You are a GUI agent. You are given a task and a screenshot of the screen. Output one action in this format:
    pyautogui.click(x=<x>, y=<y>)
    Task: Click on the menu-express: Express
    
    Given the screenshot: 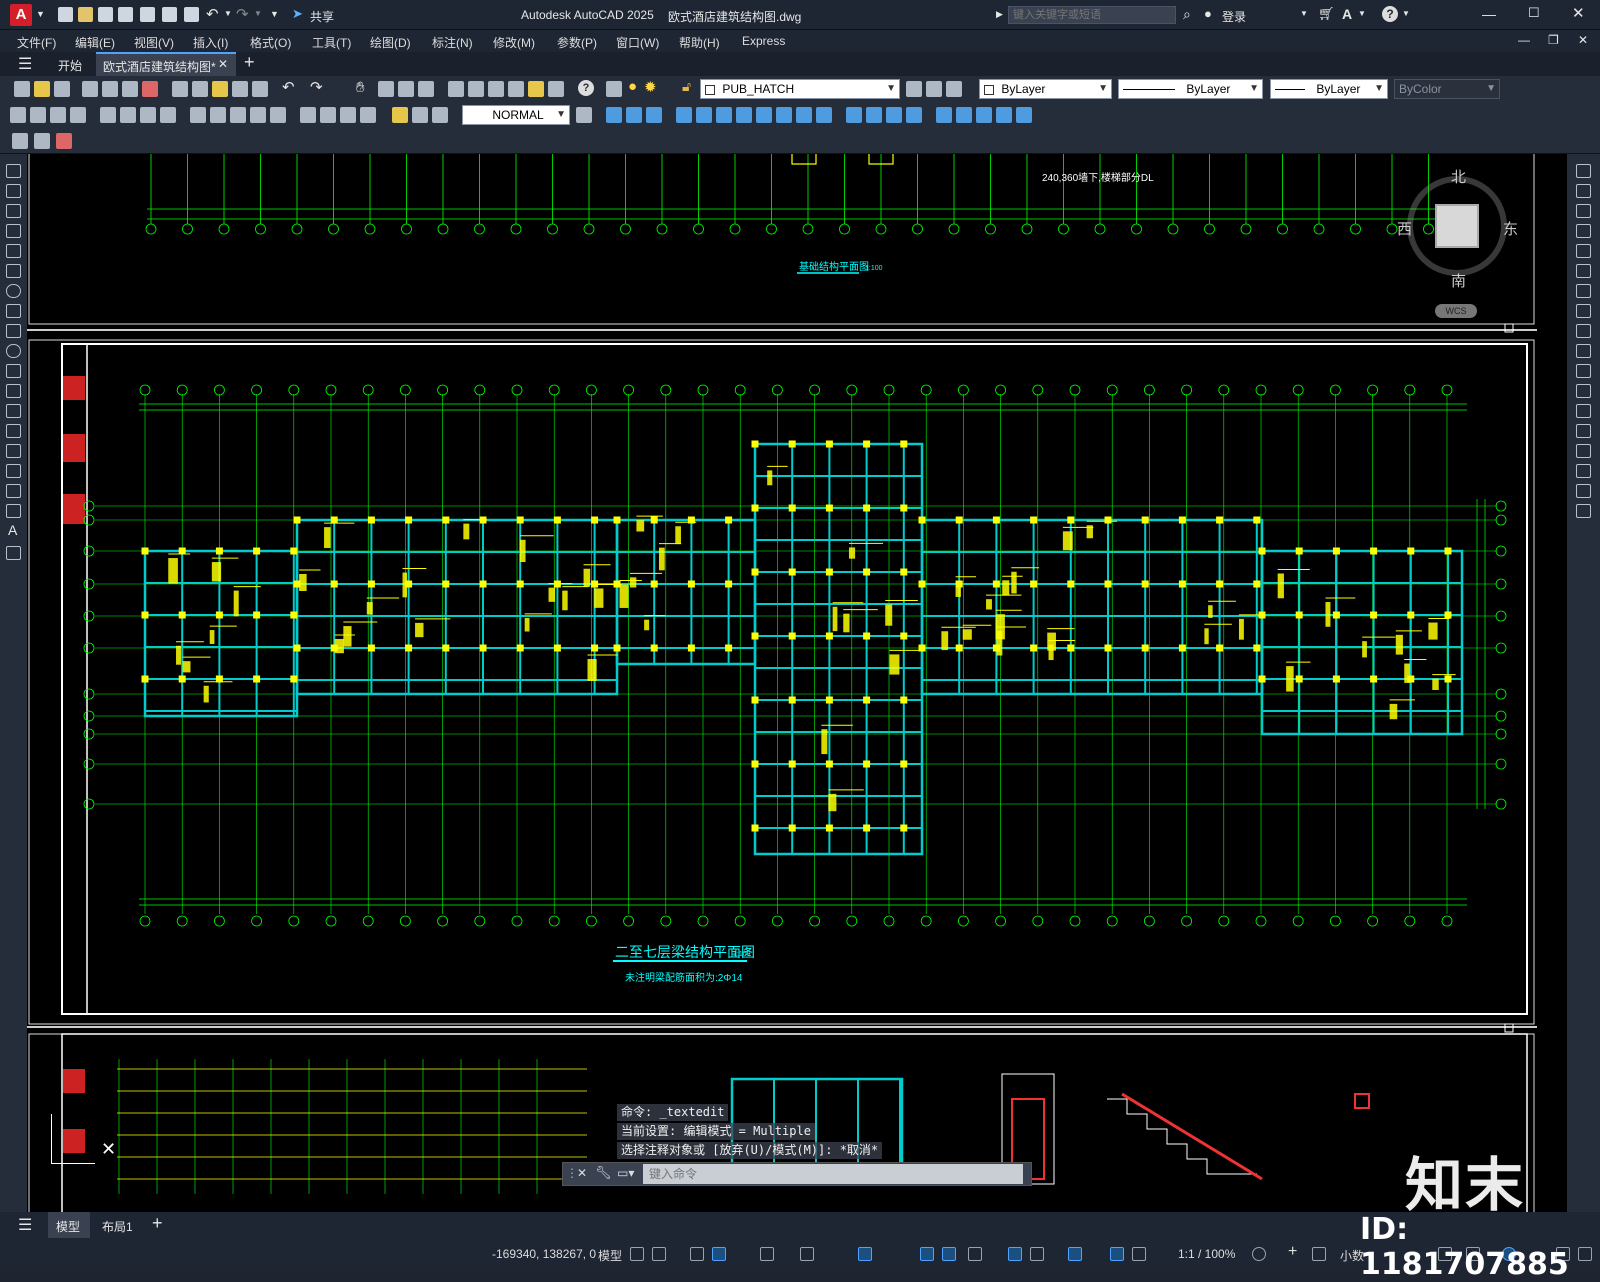 What is the action you would take?
    pyautogui.click(x=763, y=41)
    